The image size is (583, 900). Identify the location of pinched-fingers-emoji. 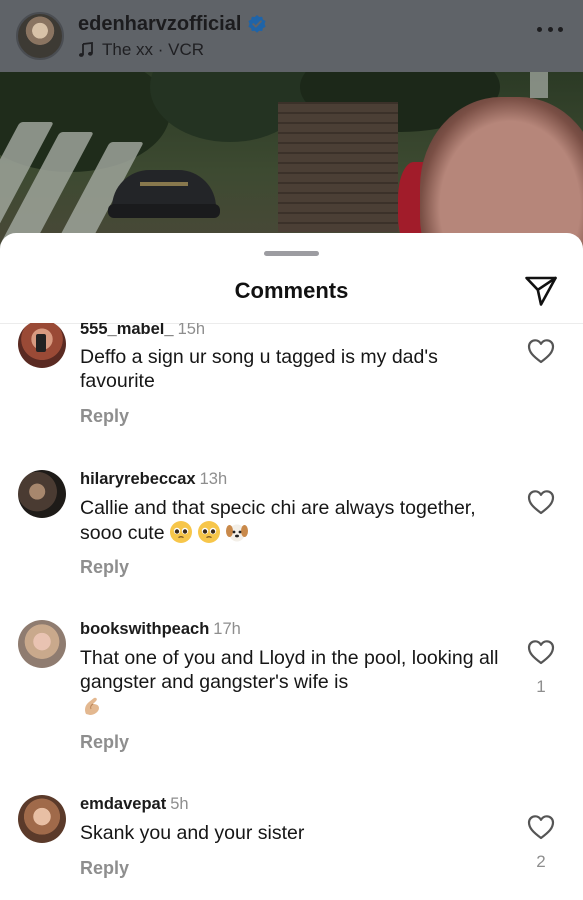
(92, 706).